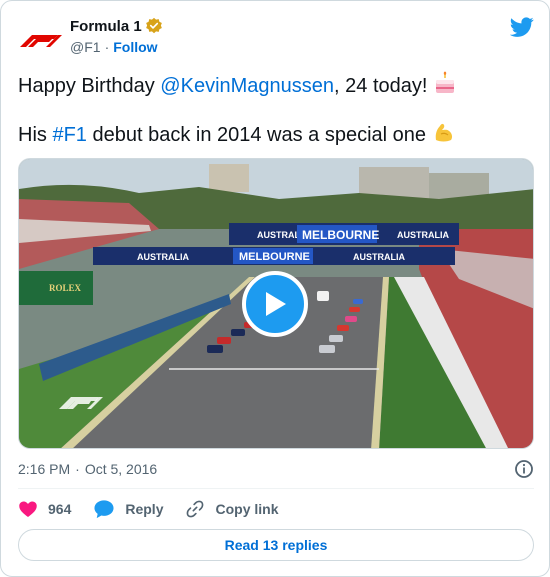 This screenshot has height=577, width=550. I want to click on copy-link-label: Copy link, so click(247, 509).